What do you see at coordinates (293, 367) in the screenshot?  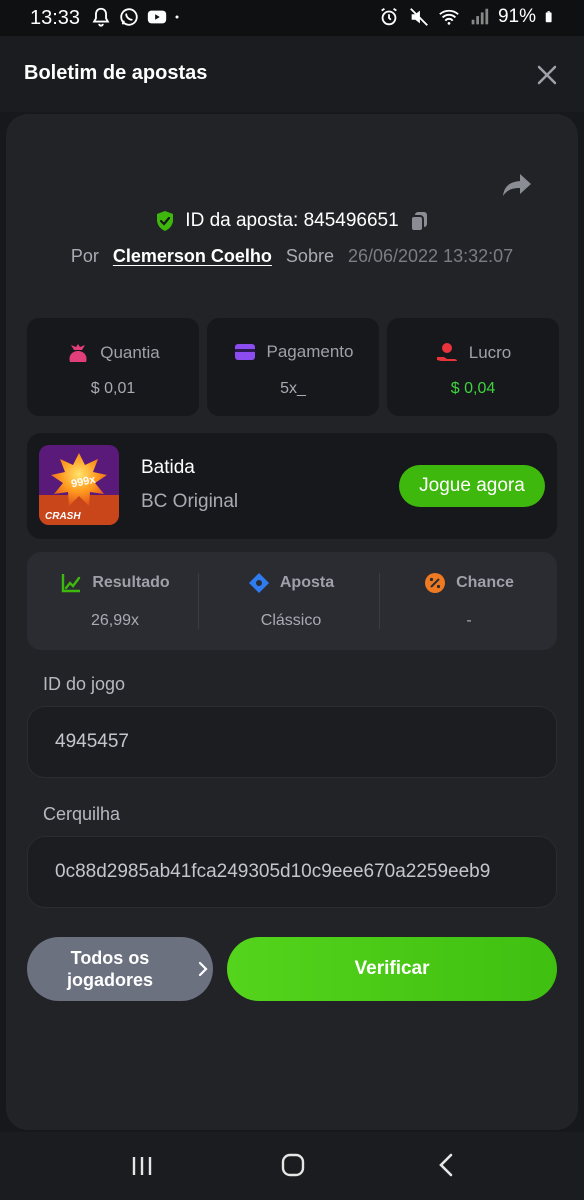 I see `stat-payout: Pagamento 5x_` at bounding box center [293, 367].